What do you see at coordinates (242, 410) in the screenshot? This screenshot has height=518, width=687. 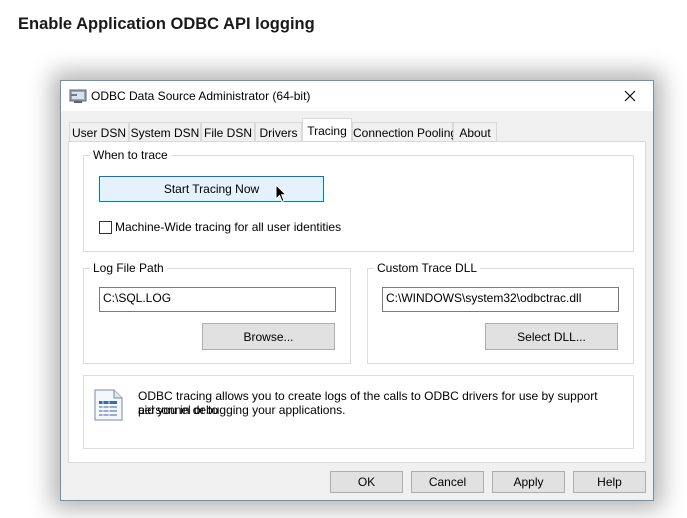 I see `info-text-line-2: aid you in debugging your applications.` at bounding box center [242, 410].